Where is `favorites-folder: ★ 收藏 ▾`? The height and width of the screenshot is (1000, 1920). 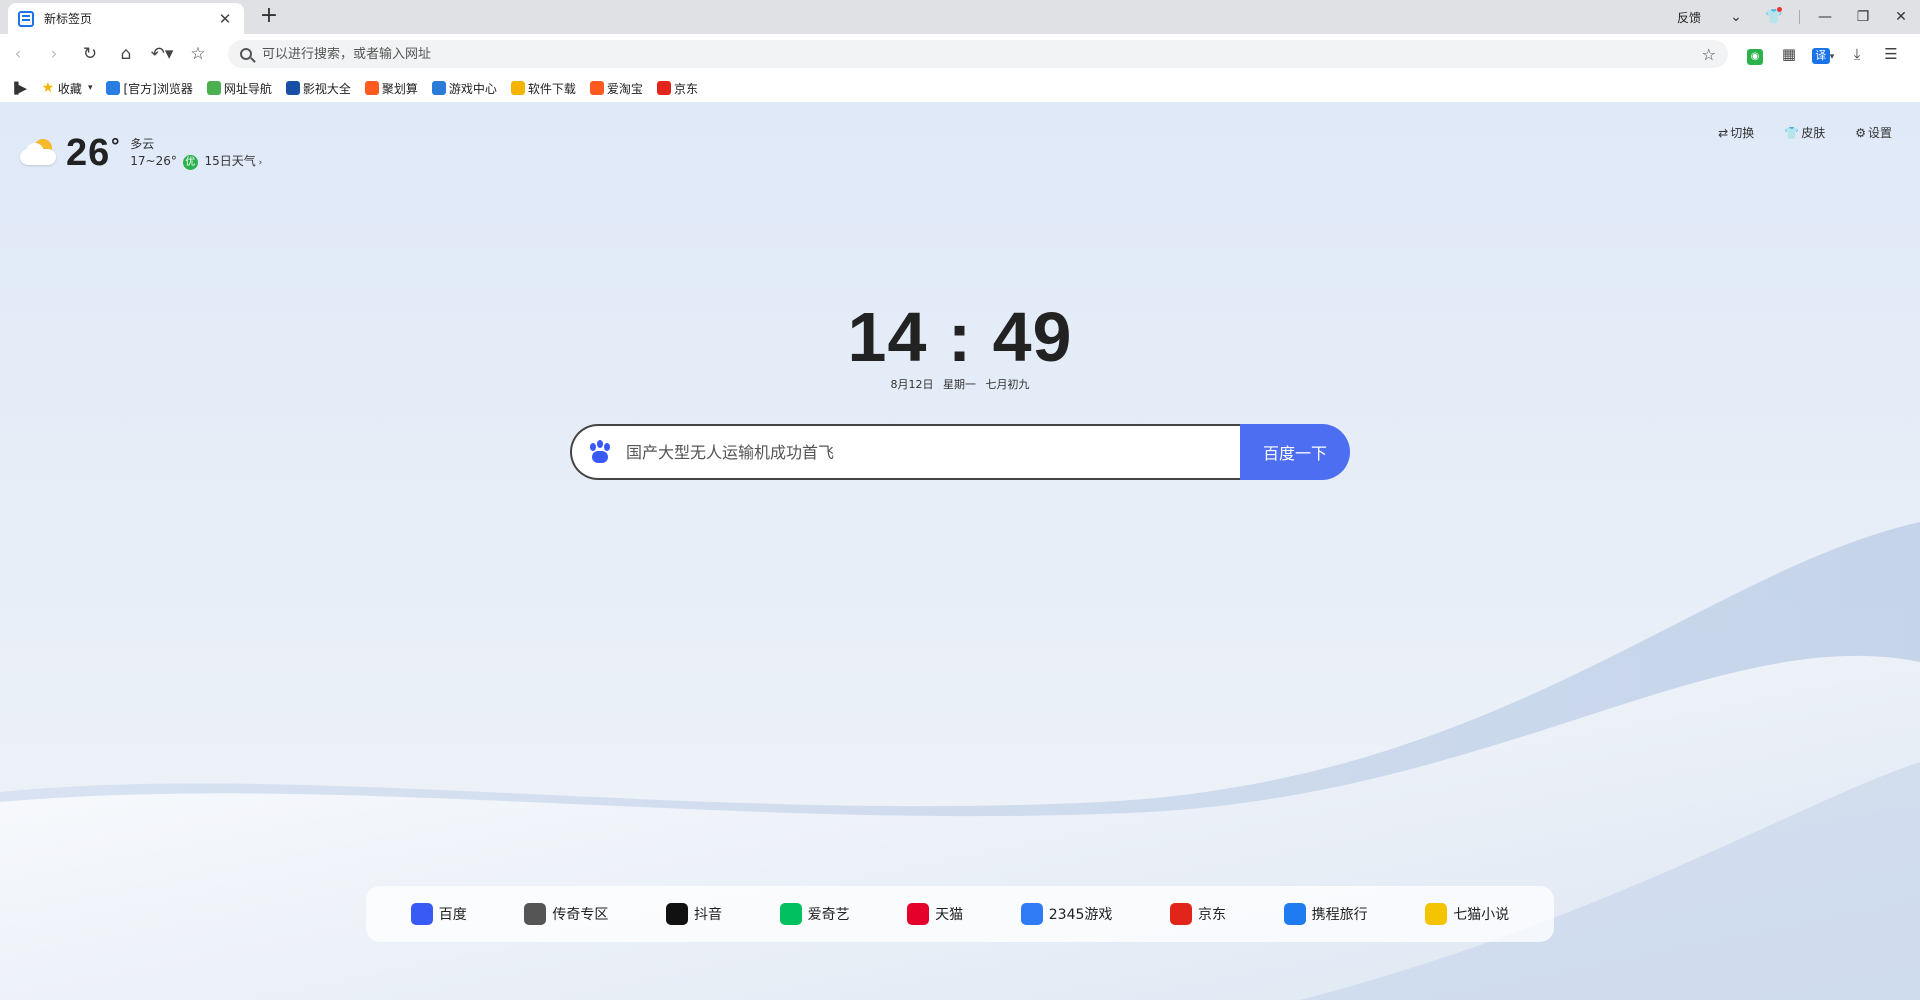 favorites-folder: ★ 收藏 ▾ is located at coordinates (67, 88).